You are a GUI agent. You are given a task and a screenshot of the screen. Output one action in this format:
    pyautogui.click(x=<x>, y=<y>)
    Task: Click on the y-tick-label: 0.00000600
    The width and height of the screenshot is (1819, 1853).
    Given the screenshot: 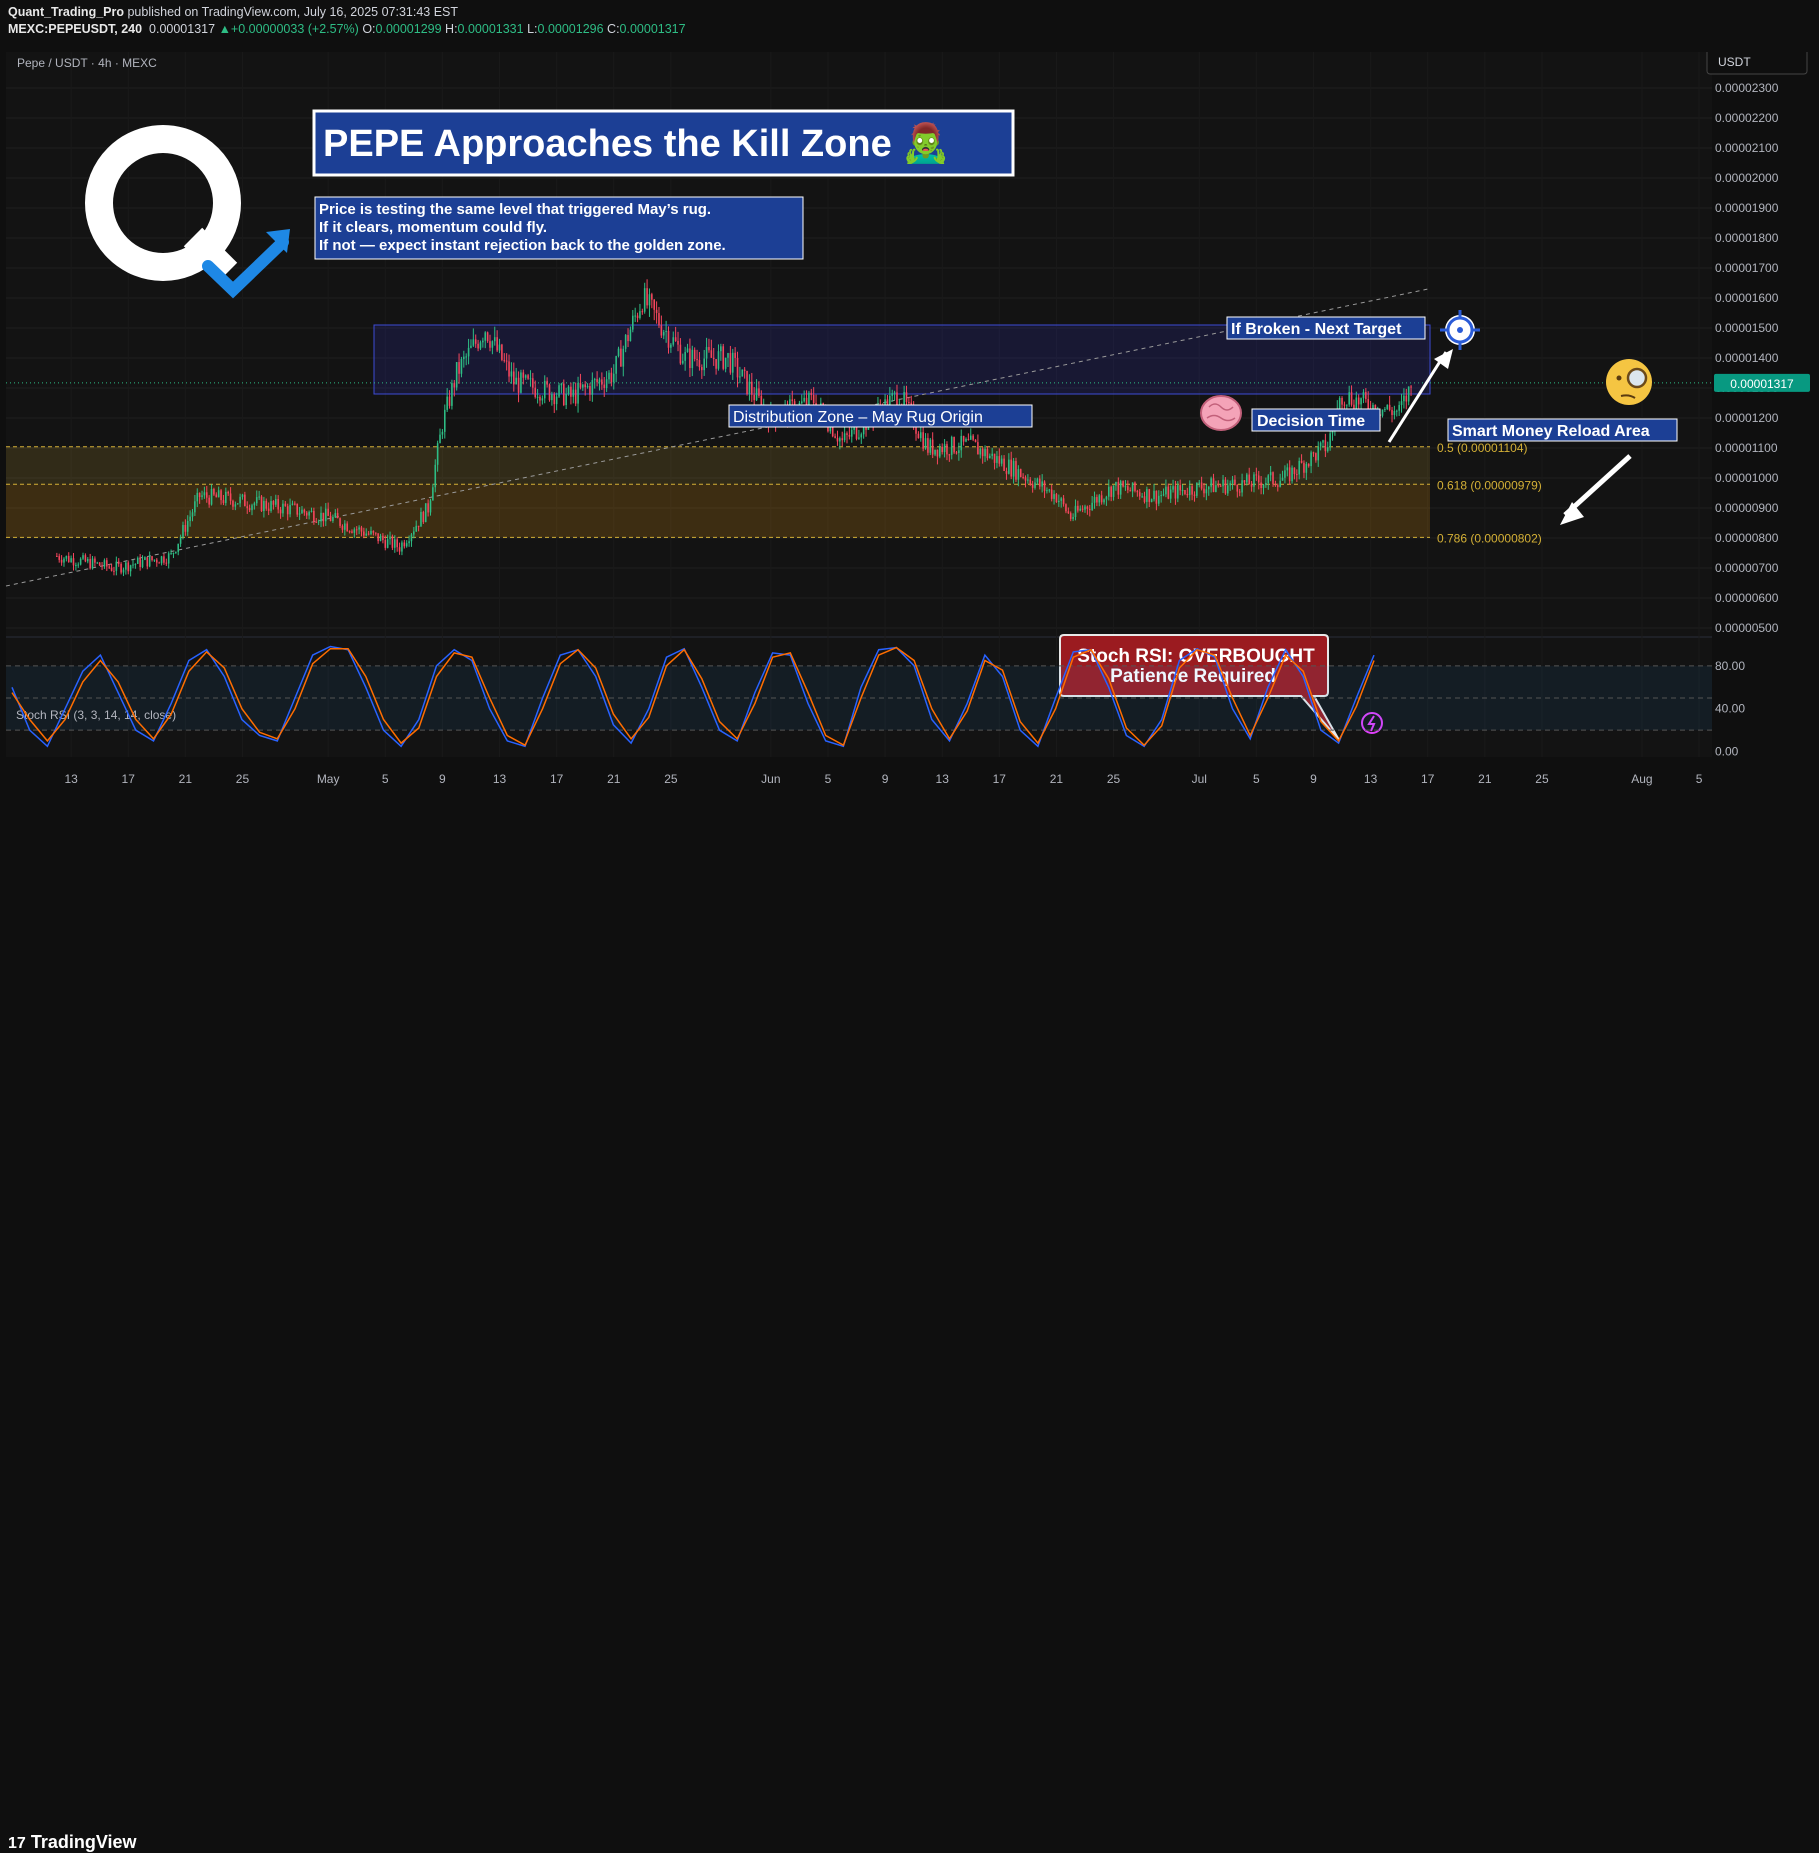 What is the action you would take?
    pyautogui.click(x=1747, y=598)
    